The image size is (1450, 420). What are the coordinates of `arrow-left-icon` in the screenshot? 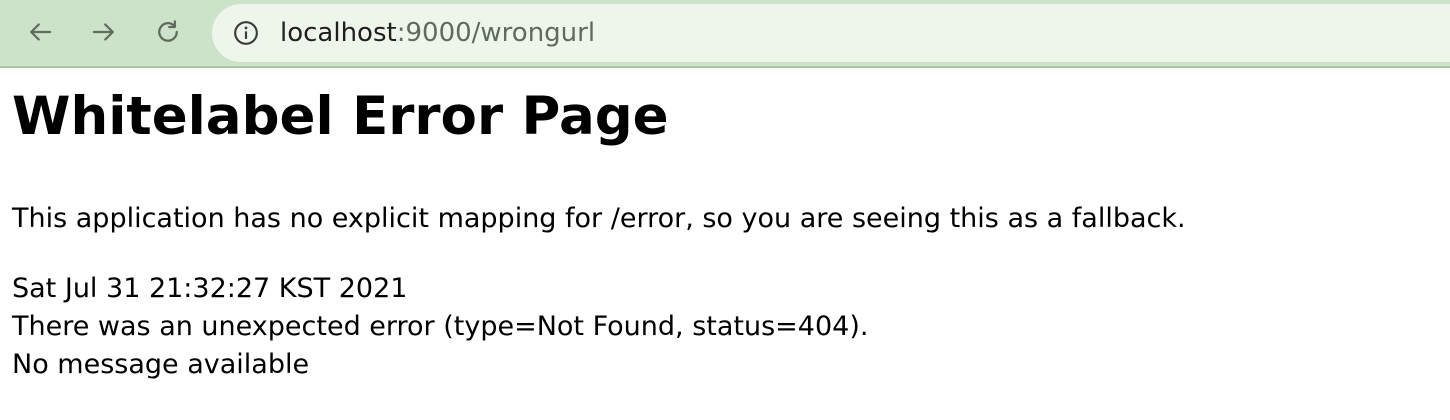 It's located at (41, 32).